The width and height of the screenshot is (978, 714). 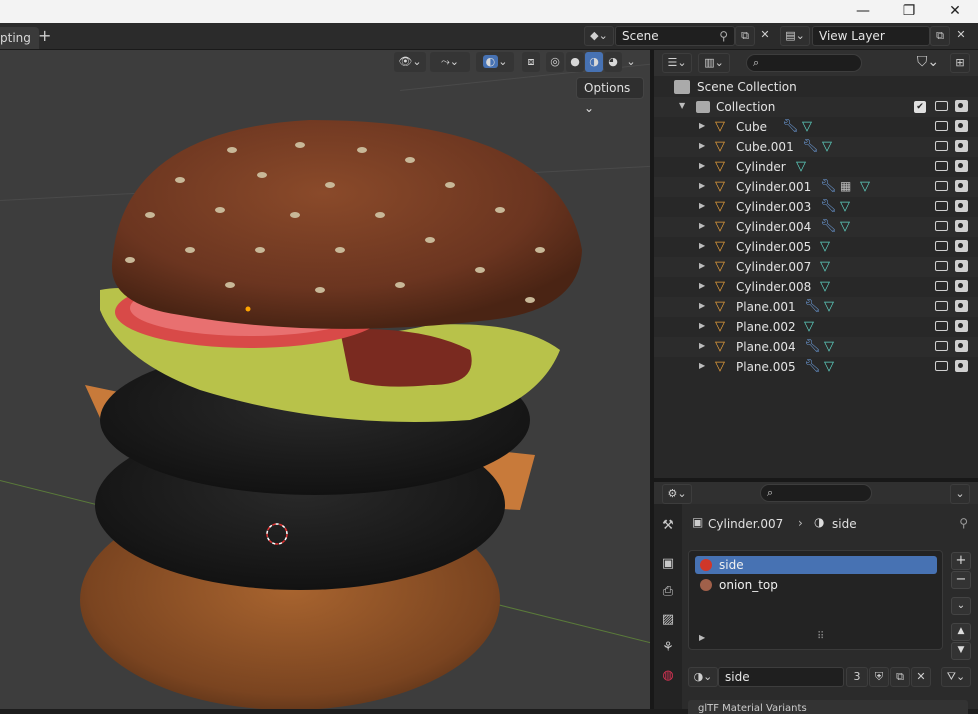 What do you see at coordinates (631, 62) in the screenshot?
I see `shading-options-icon: ⌄` at bounding box center [631, 62].